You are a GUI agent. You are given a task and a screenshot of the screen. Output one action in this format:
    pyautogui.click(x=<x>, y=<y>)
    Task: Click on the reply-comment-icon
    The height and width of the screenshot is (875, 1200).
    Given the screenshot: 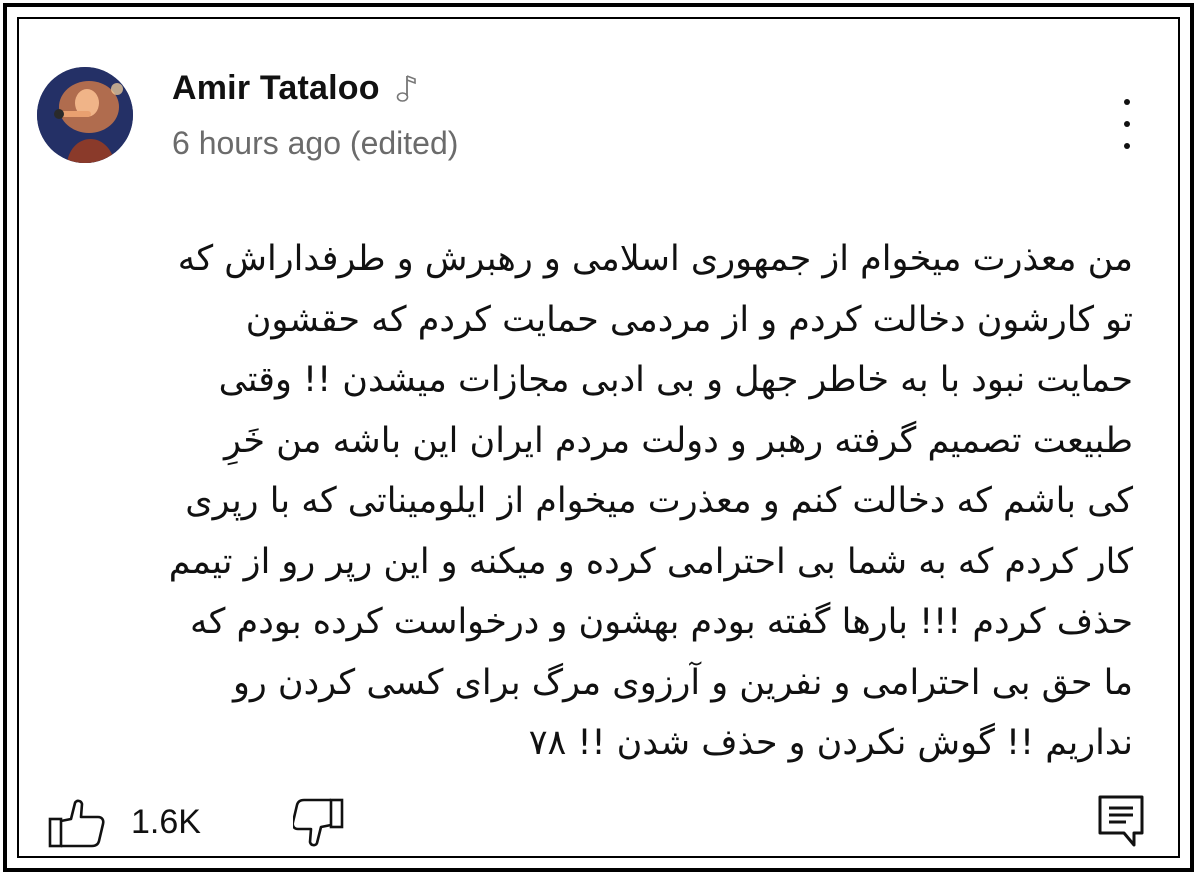 What is the action you would take?
    pyautogui.click(x=1121, y=821)
    